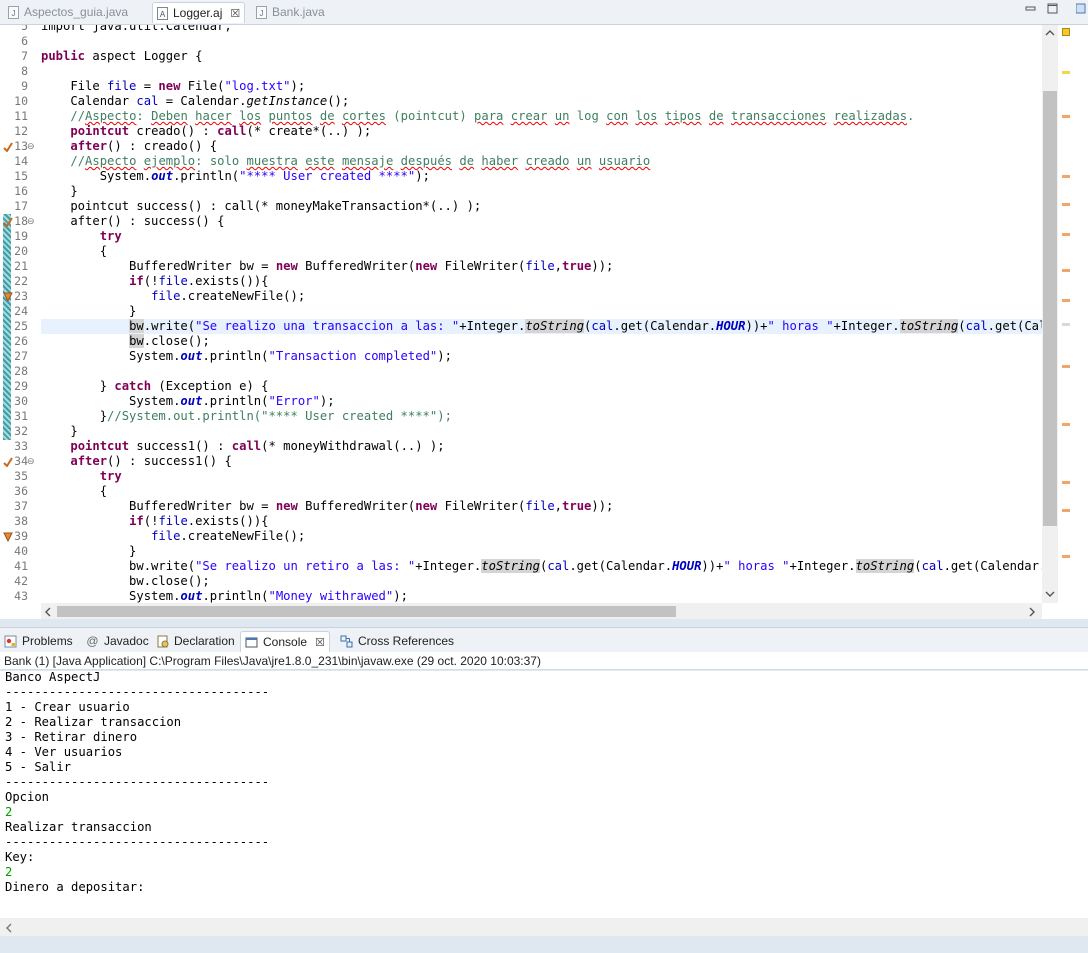 The image size is (1088, 953). Describe the element at coordinates (92, 640) in the screenshot. I see `javadoc-icon: @` at that location.